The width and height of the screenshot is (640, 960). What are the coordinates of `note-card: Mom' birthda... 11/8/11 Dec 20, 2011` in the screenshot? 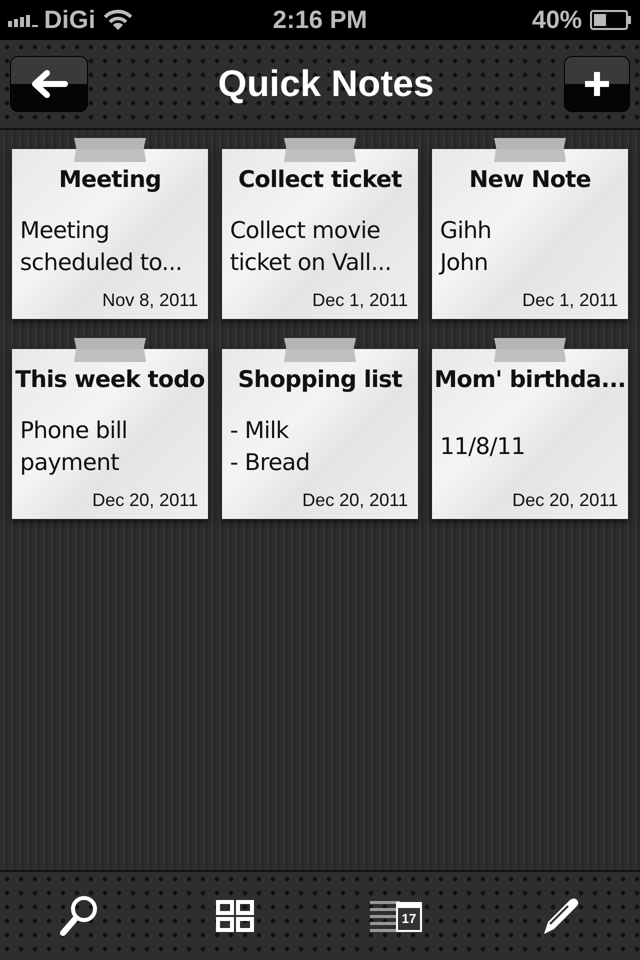 It's located at (530, 434).